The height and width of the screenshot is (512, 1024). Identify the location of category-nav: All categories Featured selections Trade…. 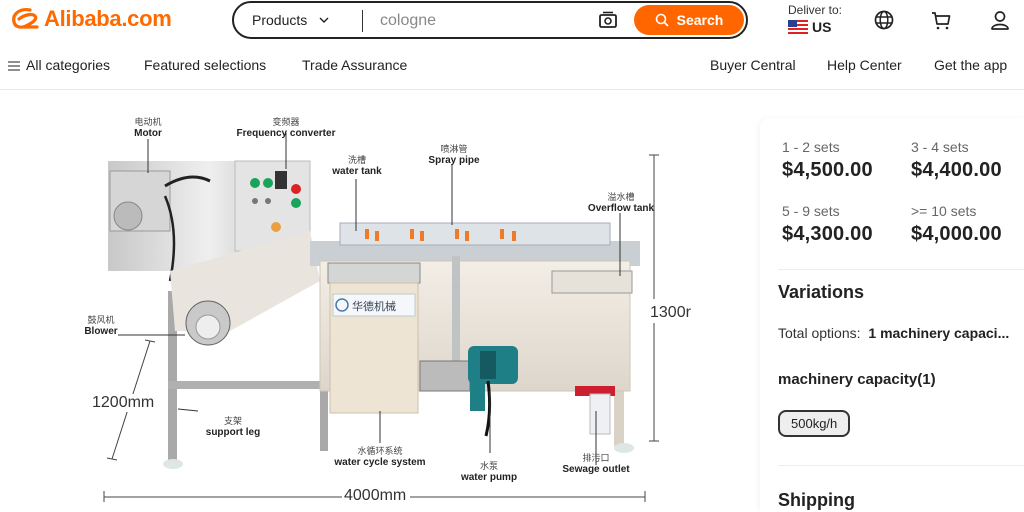
(512, 67).